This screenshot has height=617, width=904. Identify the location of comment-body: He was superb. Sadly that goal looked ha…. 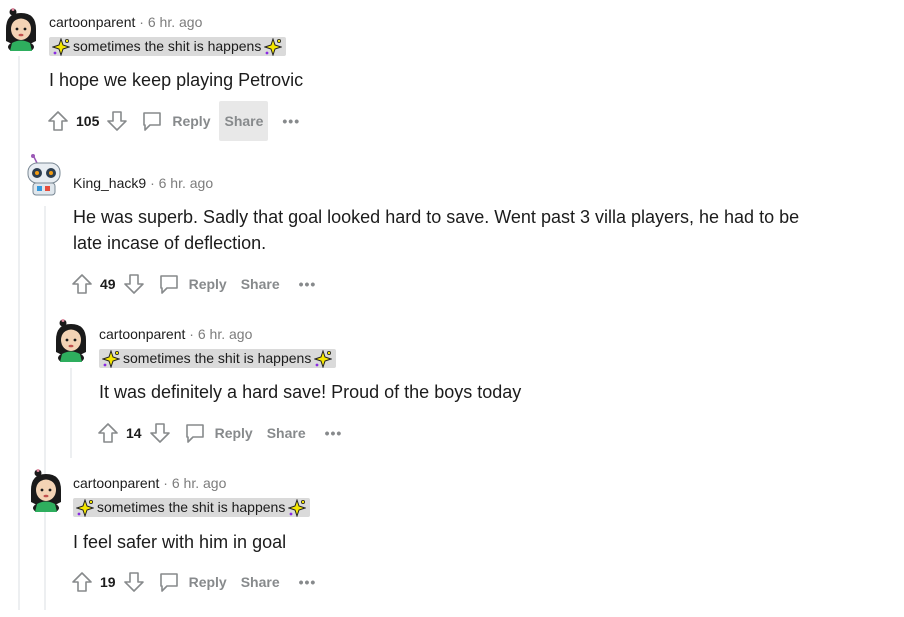
(436, 230).